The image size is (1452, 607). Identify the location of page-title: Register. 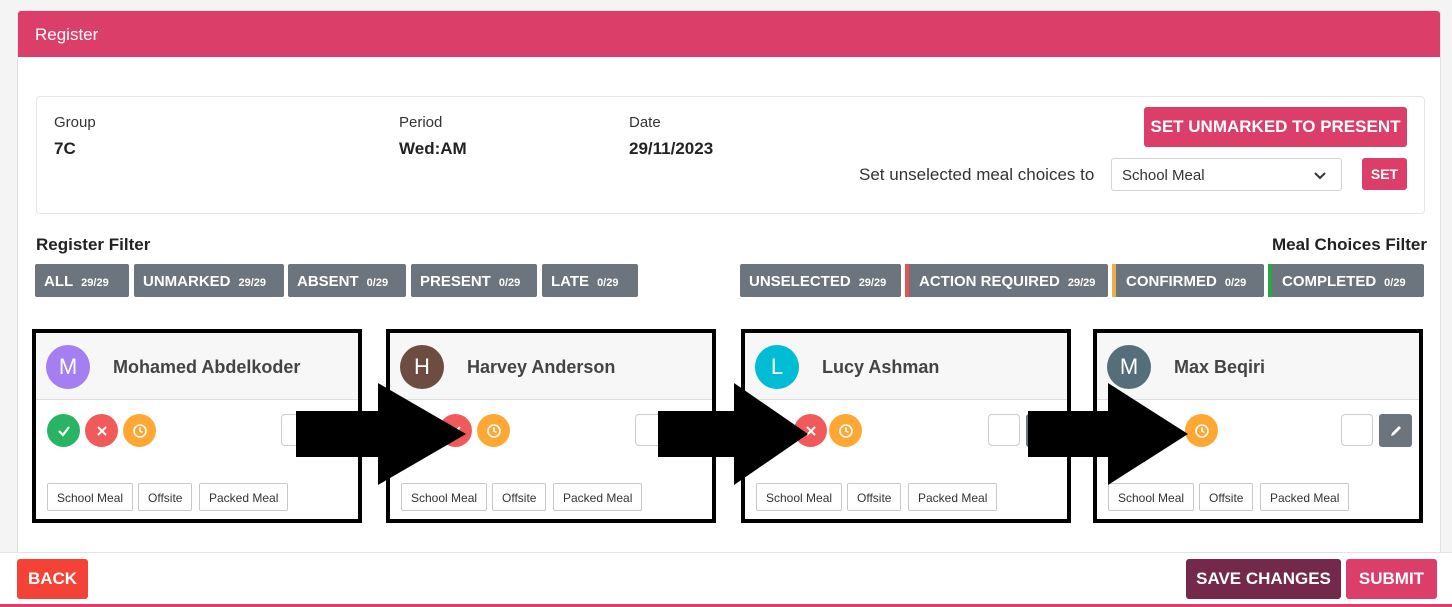
(67, 34).